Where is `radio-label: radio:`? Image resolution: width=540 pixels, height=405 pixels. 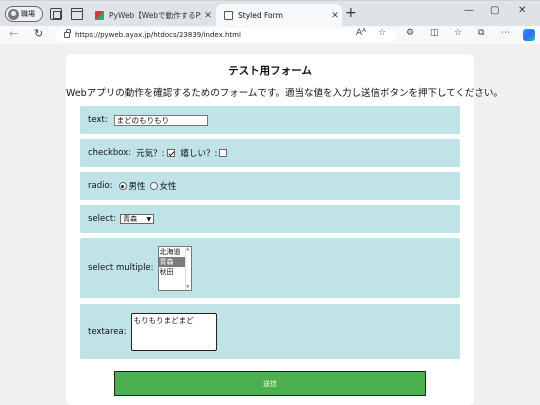
radio-label: radio: is located at coordinates (100, 186).